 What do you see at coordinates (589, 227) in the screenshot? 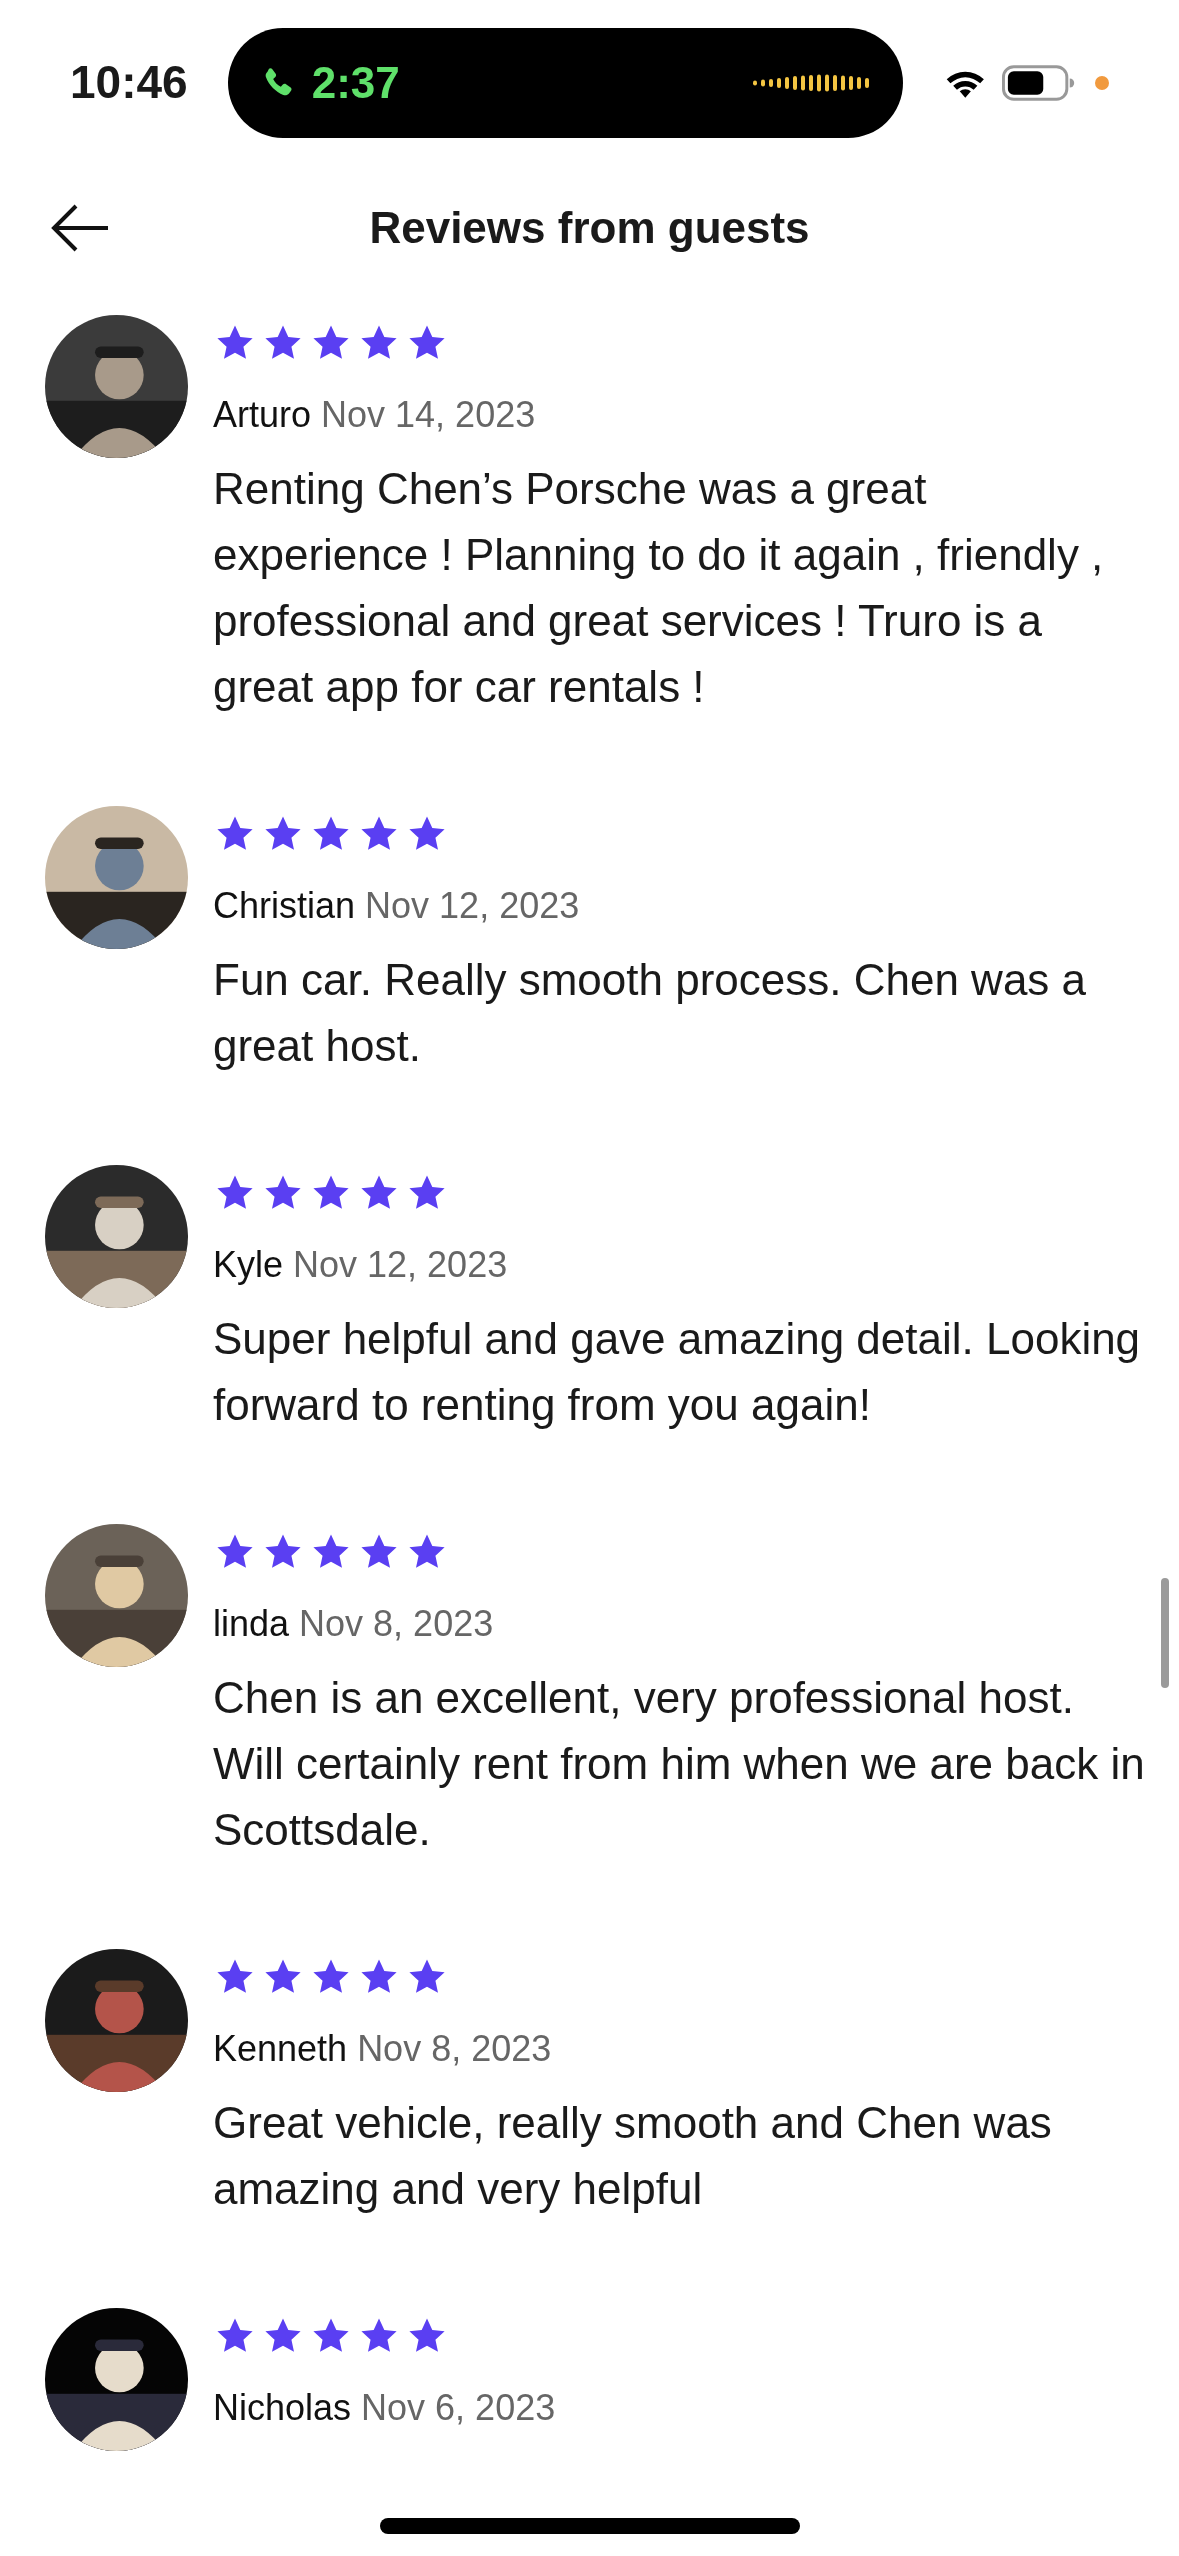
I see `page-title: Reviews from guests` at bounding box center [589, 227].